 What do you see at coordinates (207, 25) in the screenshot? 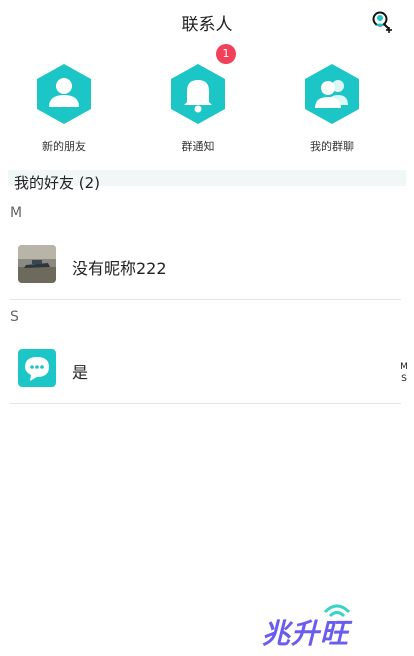
I see `page-title: 联系人` at bounding box center [207, 25].